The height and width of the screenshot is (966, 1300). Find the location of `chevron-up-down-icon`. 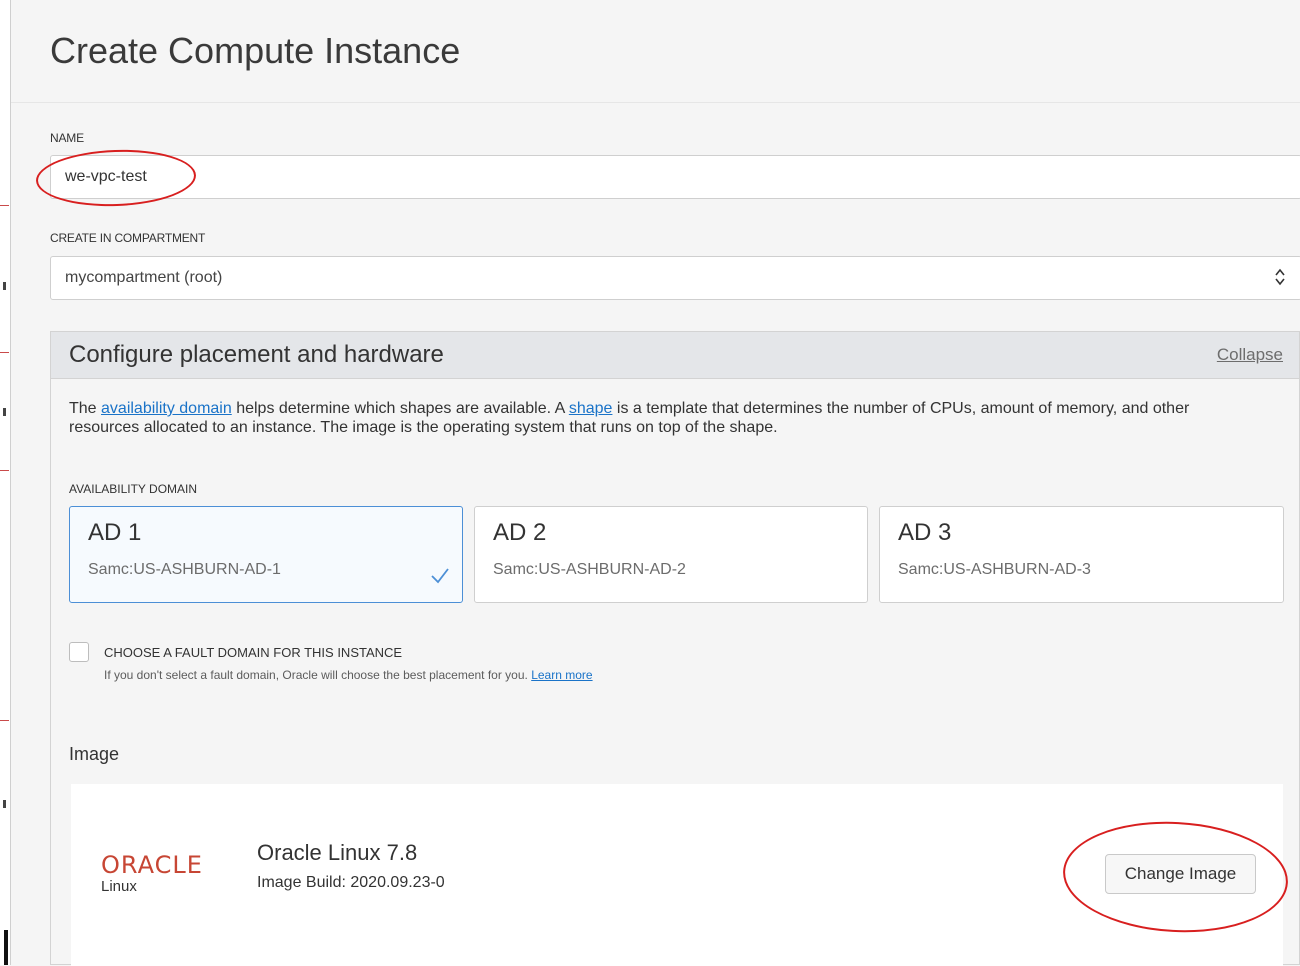

chevron-up-down-icon is located at coordinates (1280, 277).